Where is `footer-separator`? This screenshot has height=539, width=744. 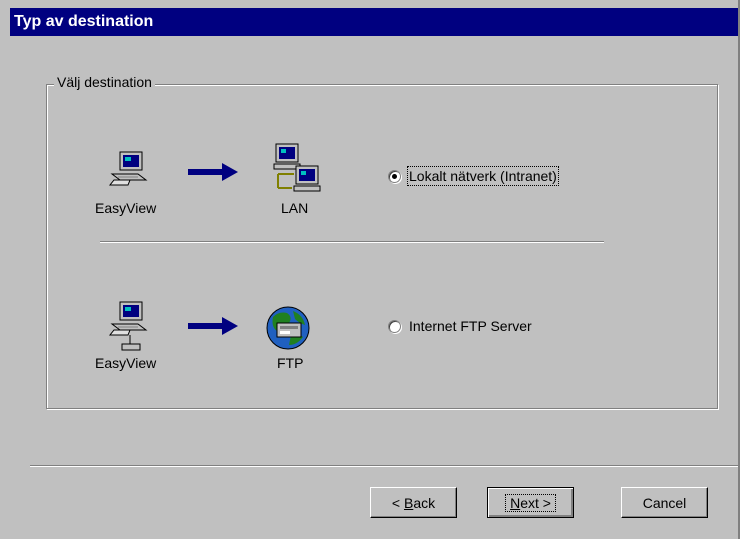
footer-separator is located at coordinates (384, 466).